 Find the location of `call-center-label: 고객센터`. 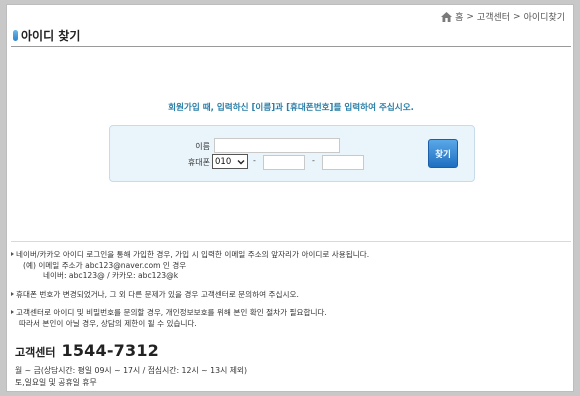

call-center-label: 고객센터 is located at coordinates (35, 352).